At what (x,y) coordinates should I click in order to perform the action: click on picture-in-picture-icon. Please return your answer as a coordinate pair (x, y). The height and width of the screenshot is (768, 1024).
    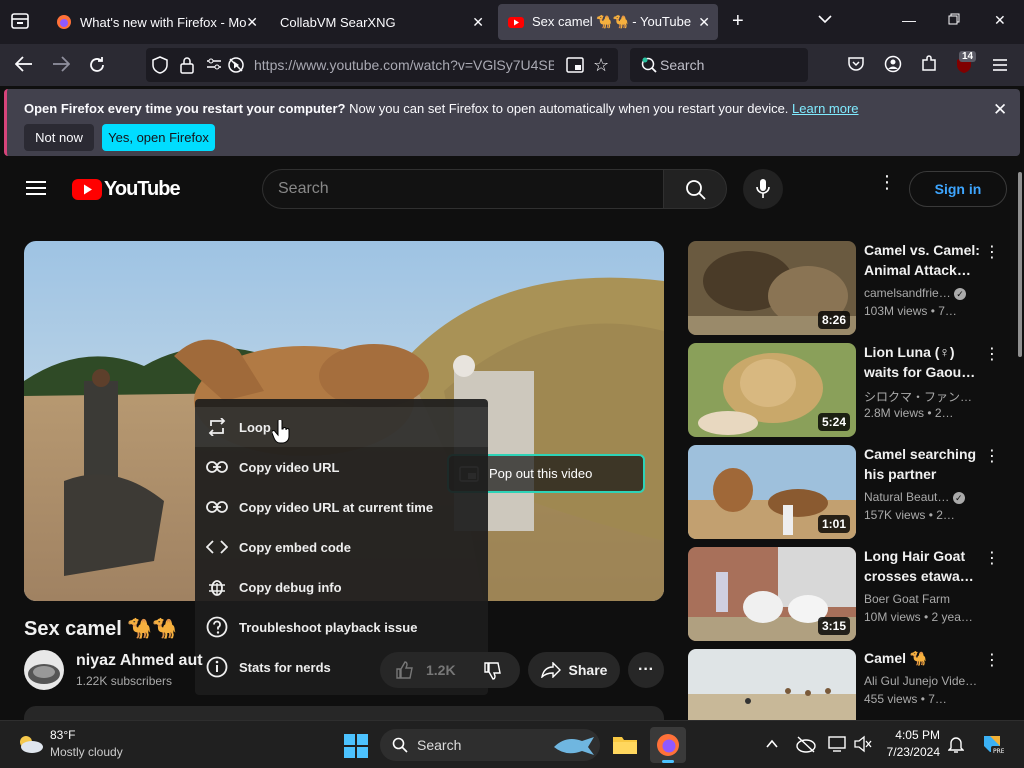
    Looking at the image, I should click on (575, 67).